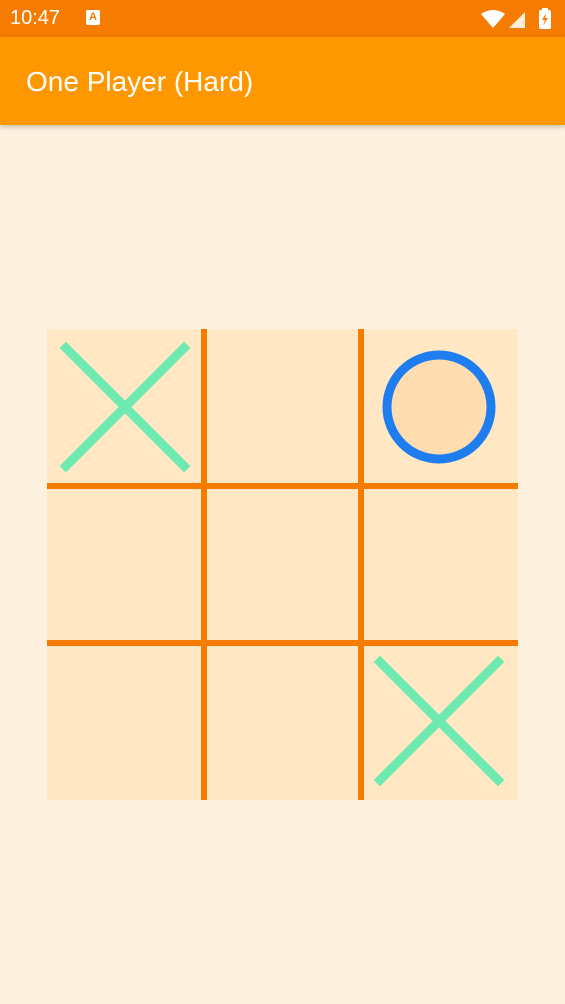  I want to click on notification-icon: A, so click(93, 17).